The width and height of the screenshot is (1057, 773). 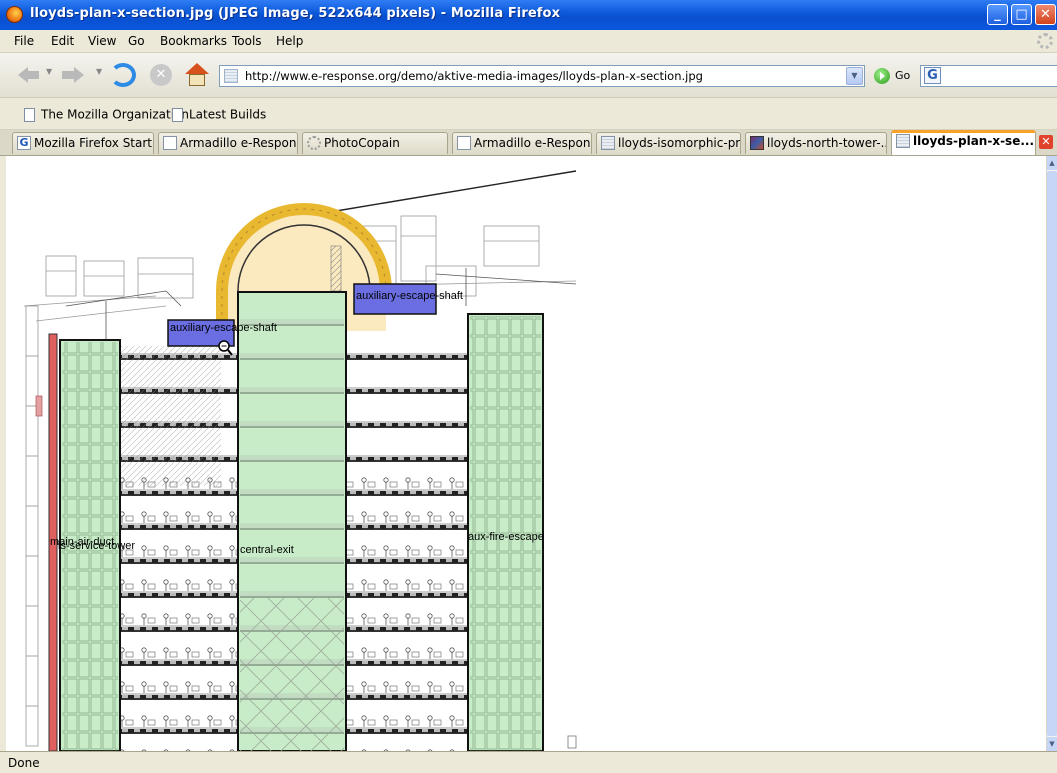 I want to click on label-auxiliary-escape-shaft-right: auxiliary-escape-shaft, so click(x=409, y=296).